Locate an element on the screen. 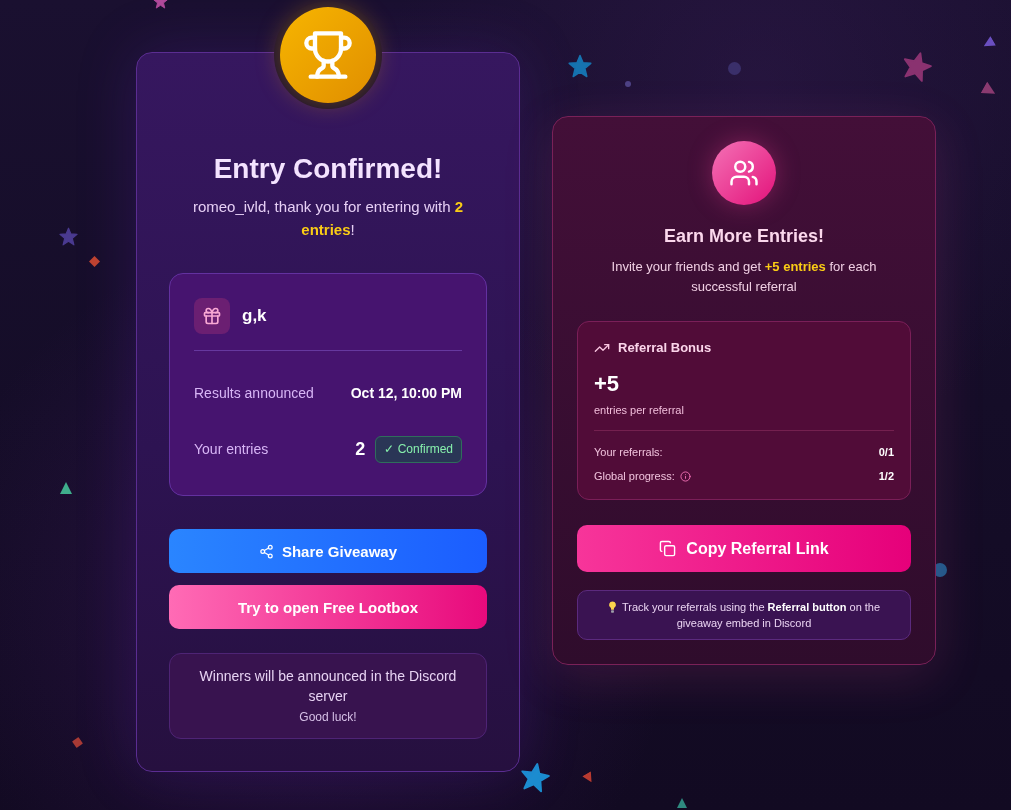 Image resolution: width=1011 pixels, height=810 pixels. copy-icon is located at coordinates (668, 548).